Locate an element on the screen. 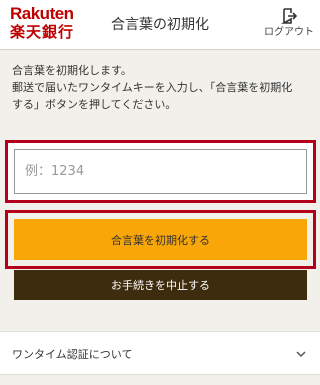  reset-passphrase-button: 合言葉を初期化する is located at coordinates (160, 239).